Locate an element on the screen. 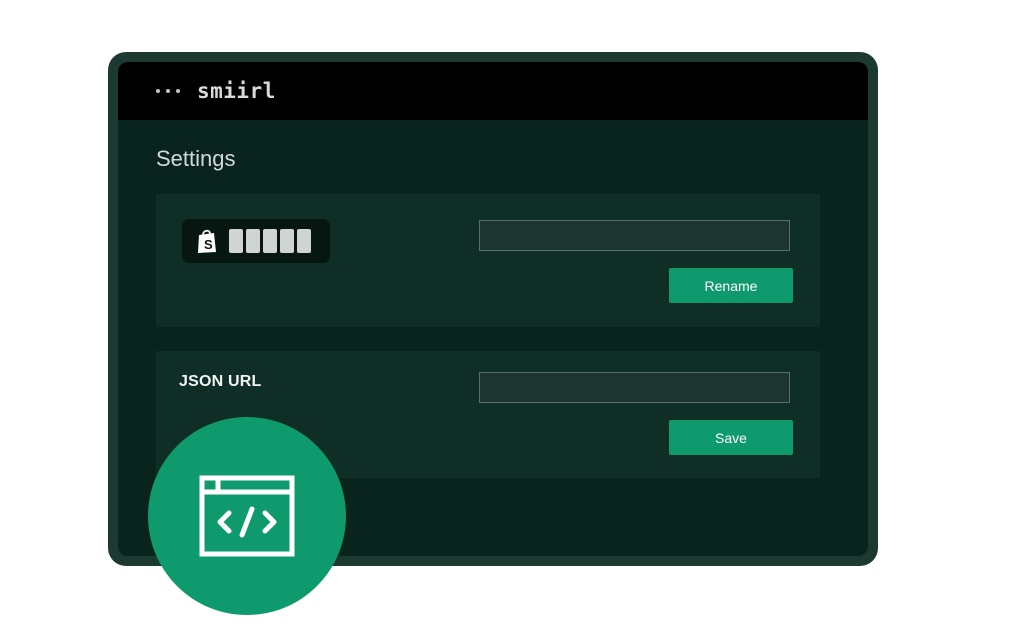 Image resolution: width=1024 pixels, height=626 pixels. brand-logo: smiirl is located at coordinates (236, 91).